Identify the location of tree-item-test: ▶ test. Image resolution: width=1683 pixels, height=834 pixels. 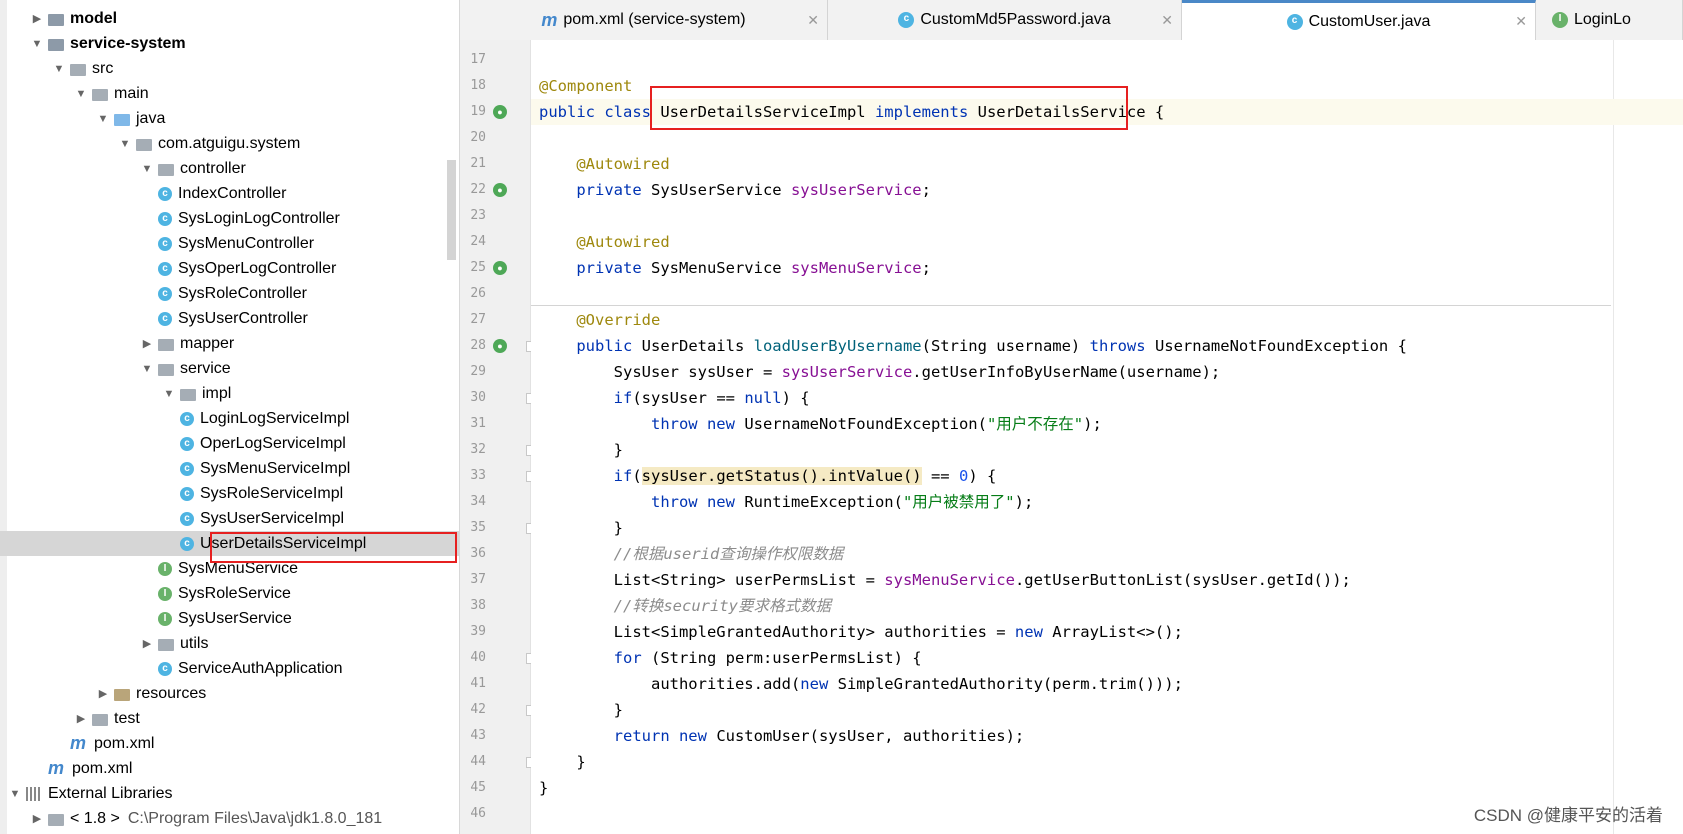
(229, 718).